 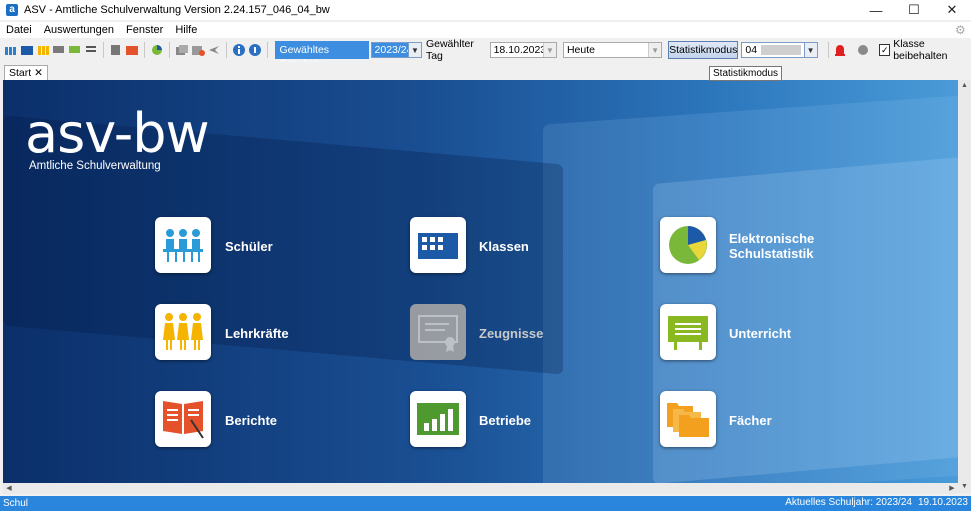 What do you see at coordinates (511, 333) in the screenshot?
I see `tile-label-zeugnisse: Zeugnisse` at bounding box center [511, 333].